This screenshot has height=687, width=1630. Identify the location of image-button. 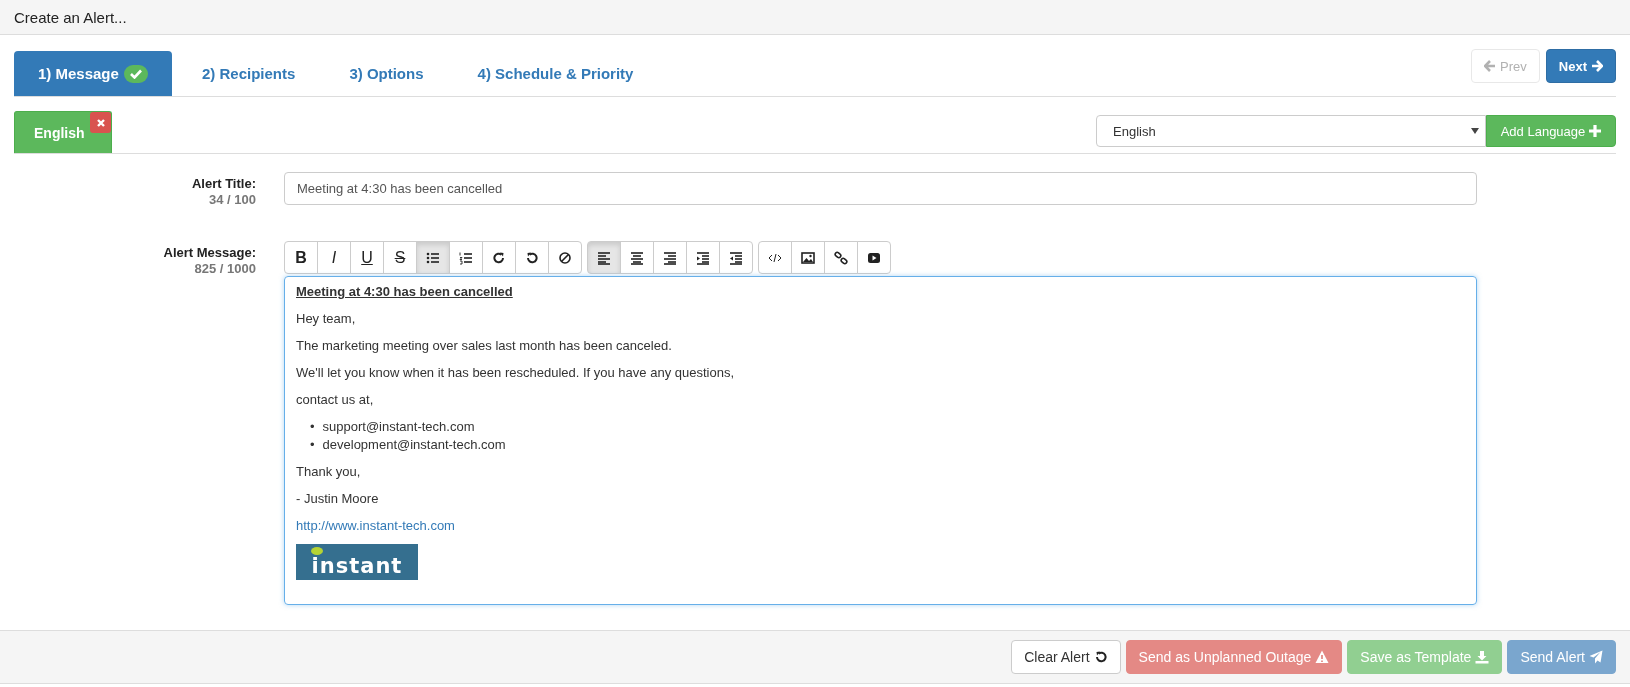
(808, 257).